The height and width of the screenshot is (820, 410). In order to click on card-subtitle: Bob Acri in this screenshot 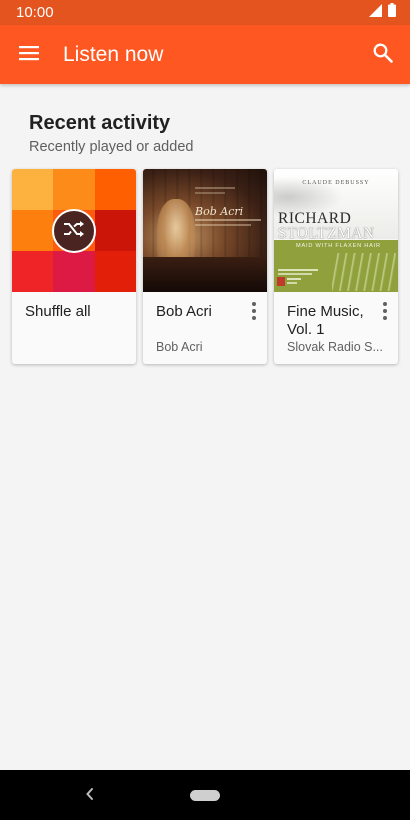, I will do `click(179, 347)`.